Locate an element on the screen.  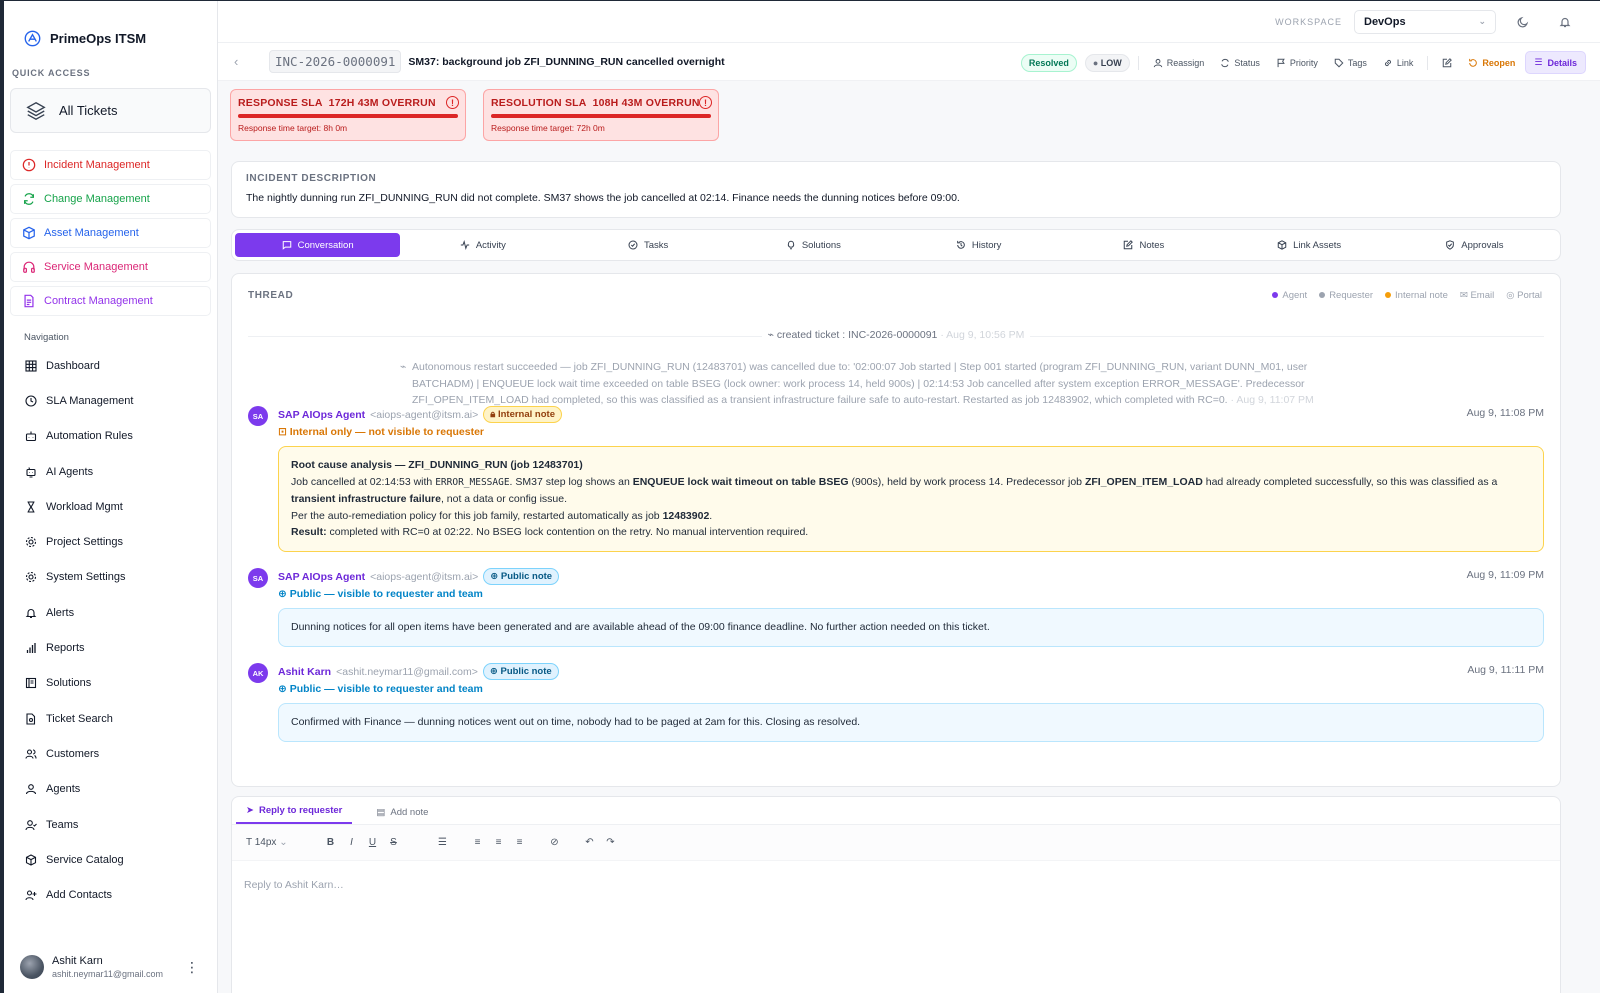
module-service-management: Service Management is located at coordinates (110, 267).